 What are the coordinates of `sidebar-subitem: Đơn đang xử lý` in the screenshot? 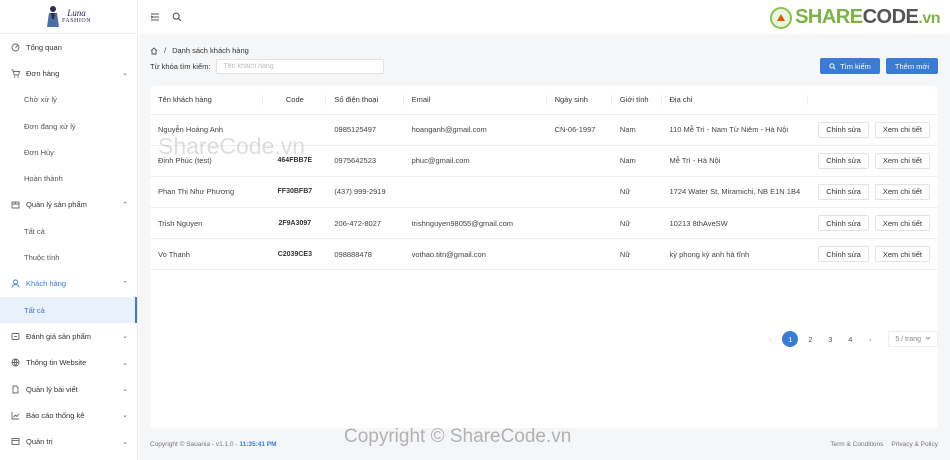 It's located at (68, 126).